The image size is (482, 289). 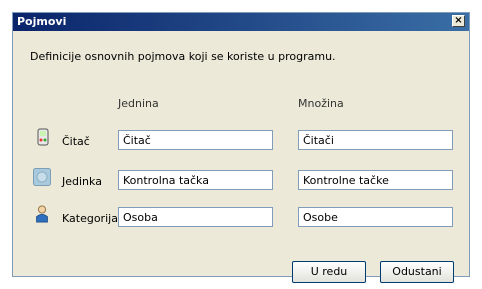 What do you see at coordinates (241, 22) in the screenshot?
I see `title-bar: Pojmovi ×` at bounding box center [241, 22].